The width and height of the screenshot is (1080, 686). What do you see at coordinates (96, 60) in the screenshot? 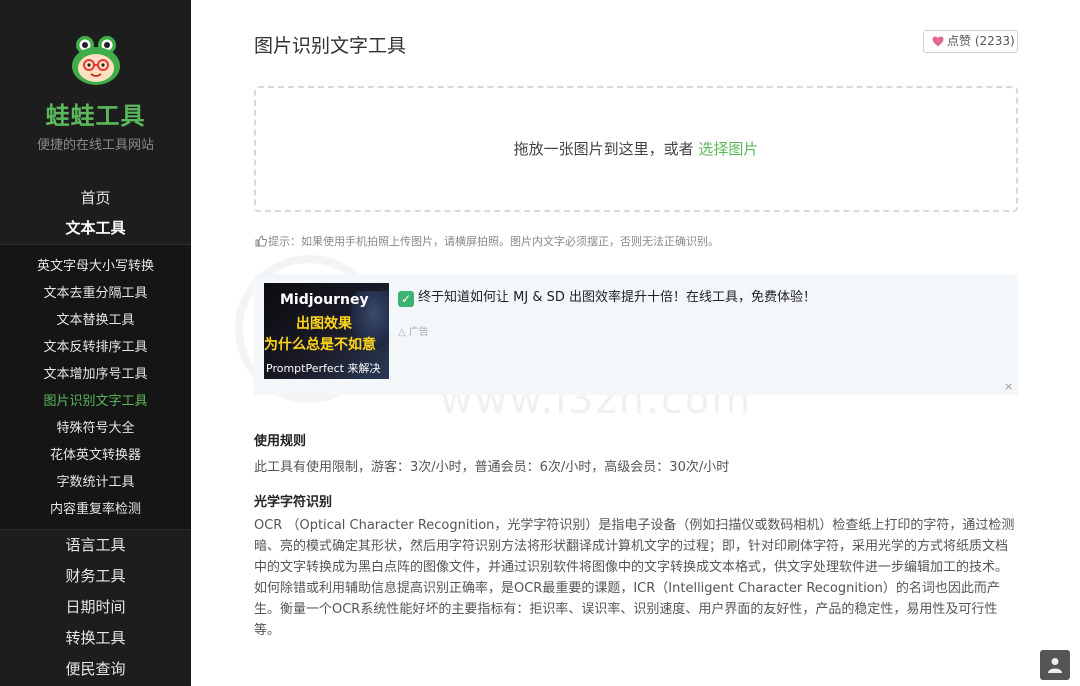
I see `frog-logo-icon` at bounding box center [96, 60].